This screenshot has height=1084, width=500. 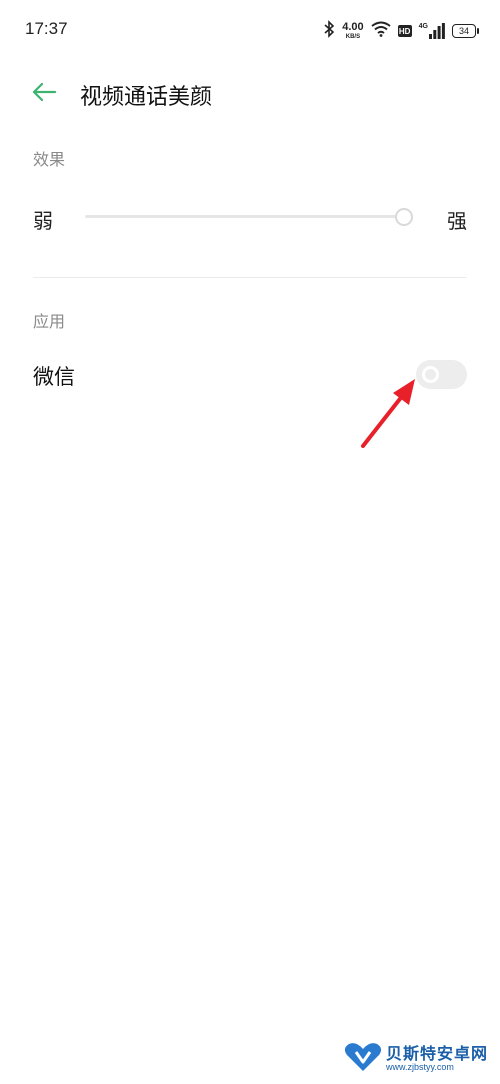 I want to click on watermark-url: www.zjbstyy.com, so click(x=419, y=1066).